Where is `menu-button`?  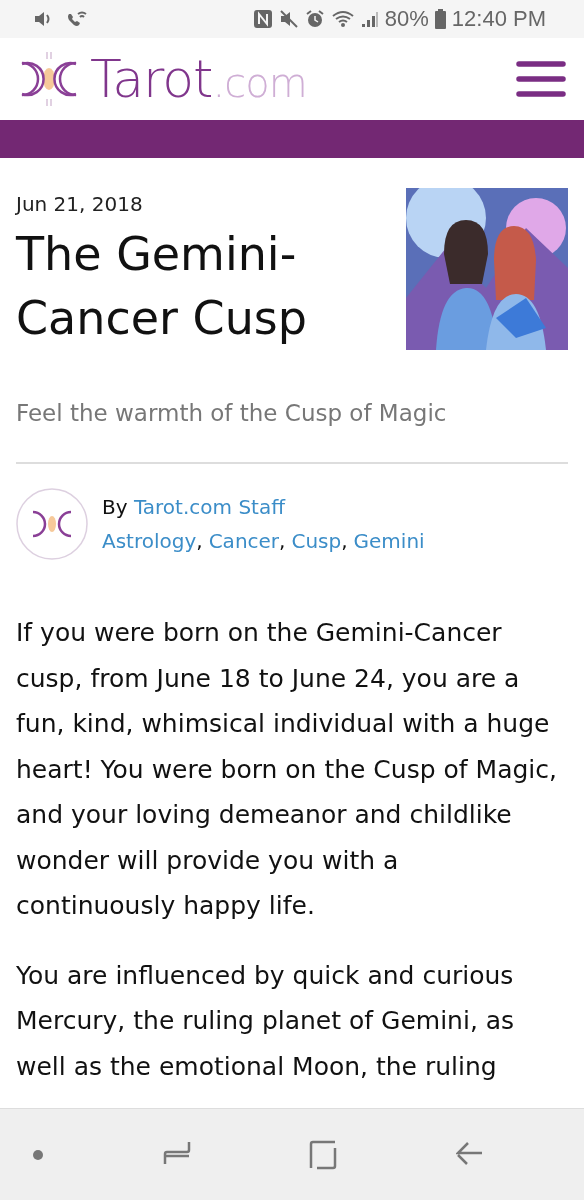 menu-button is located at coordinates (541, 79).